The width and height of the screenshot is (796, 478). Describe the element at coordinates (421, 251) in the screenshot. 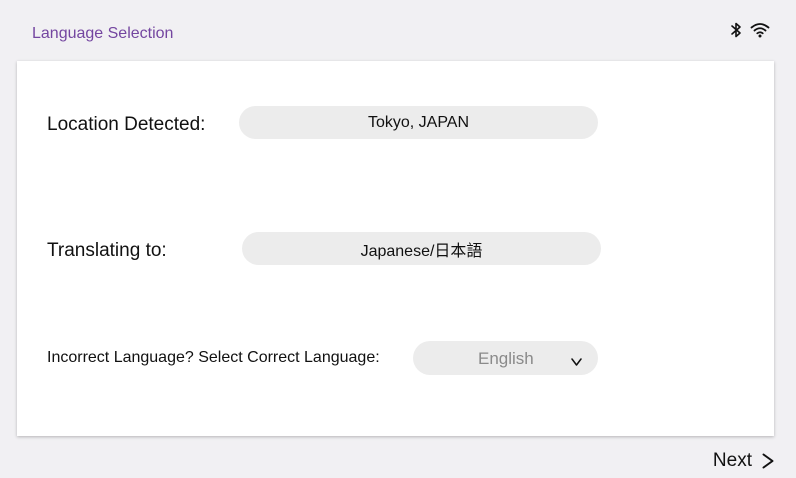

I see `translating-value: Japanese/日本語` at that location.